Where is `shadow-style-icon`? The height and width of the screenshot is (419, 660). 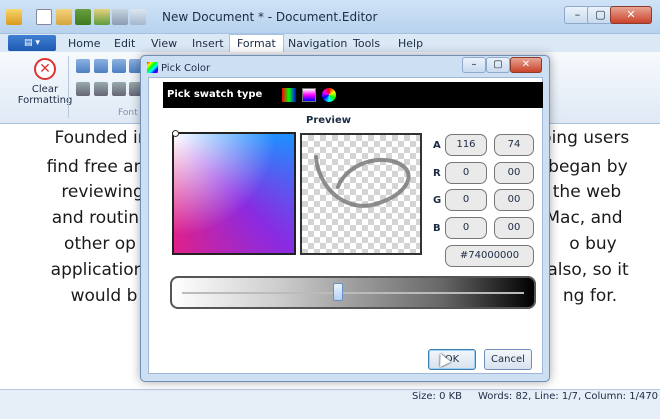
shadow-style-icon is located at coordinates (119, 89).